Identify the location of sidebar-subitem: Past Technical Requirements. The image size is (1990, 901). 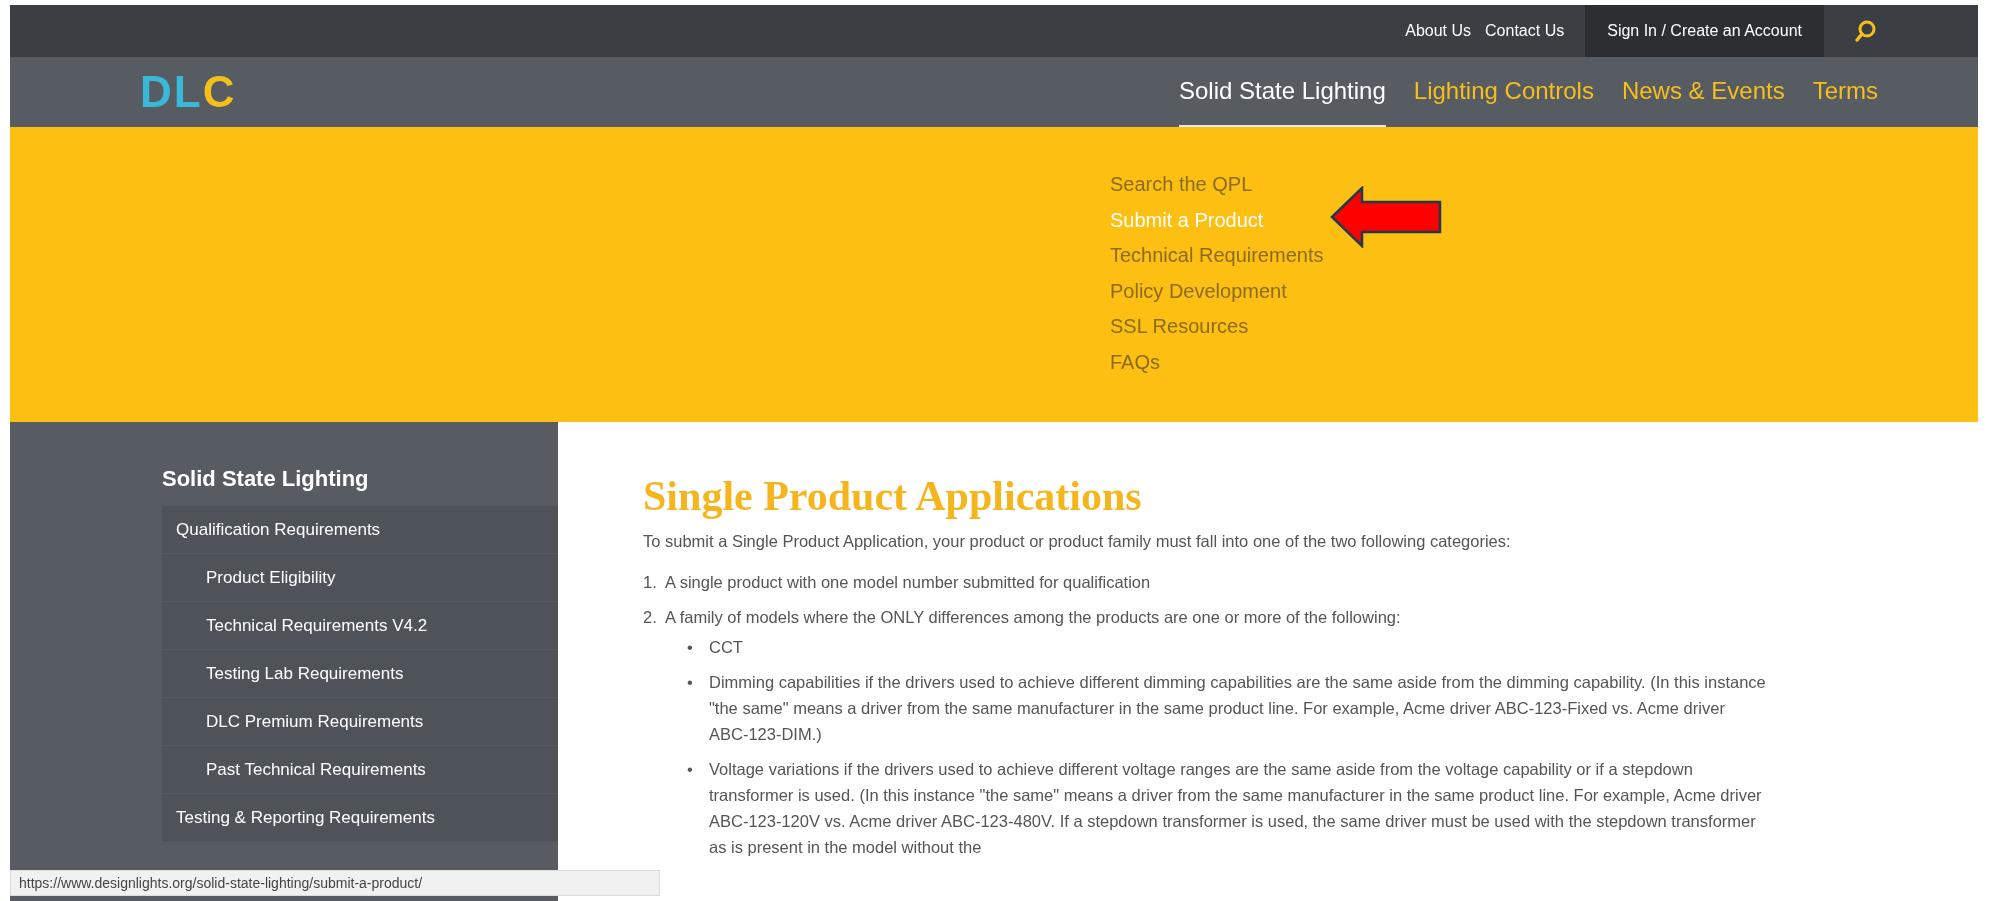
(360, 770).